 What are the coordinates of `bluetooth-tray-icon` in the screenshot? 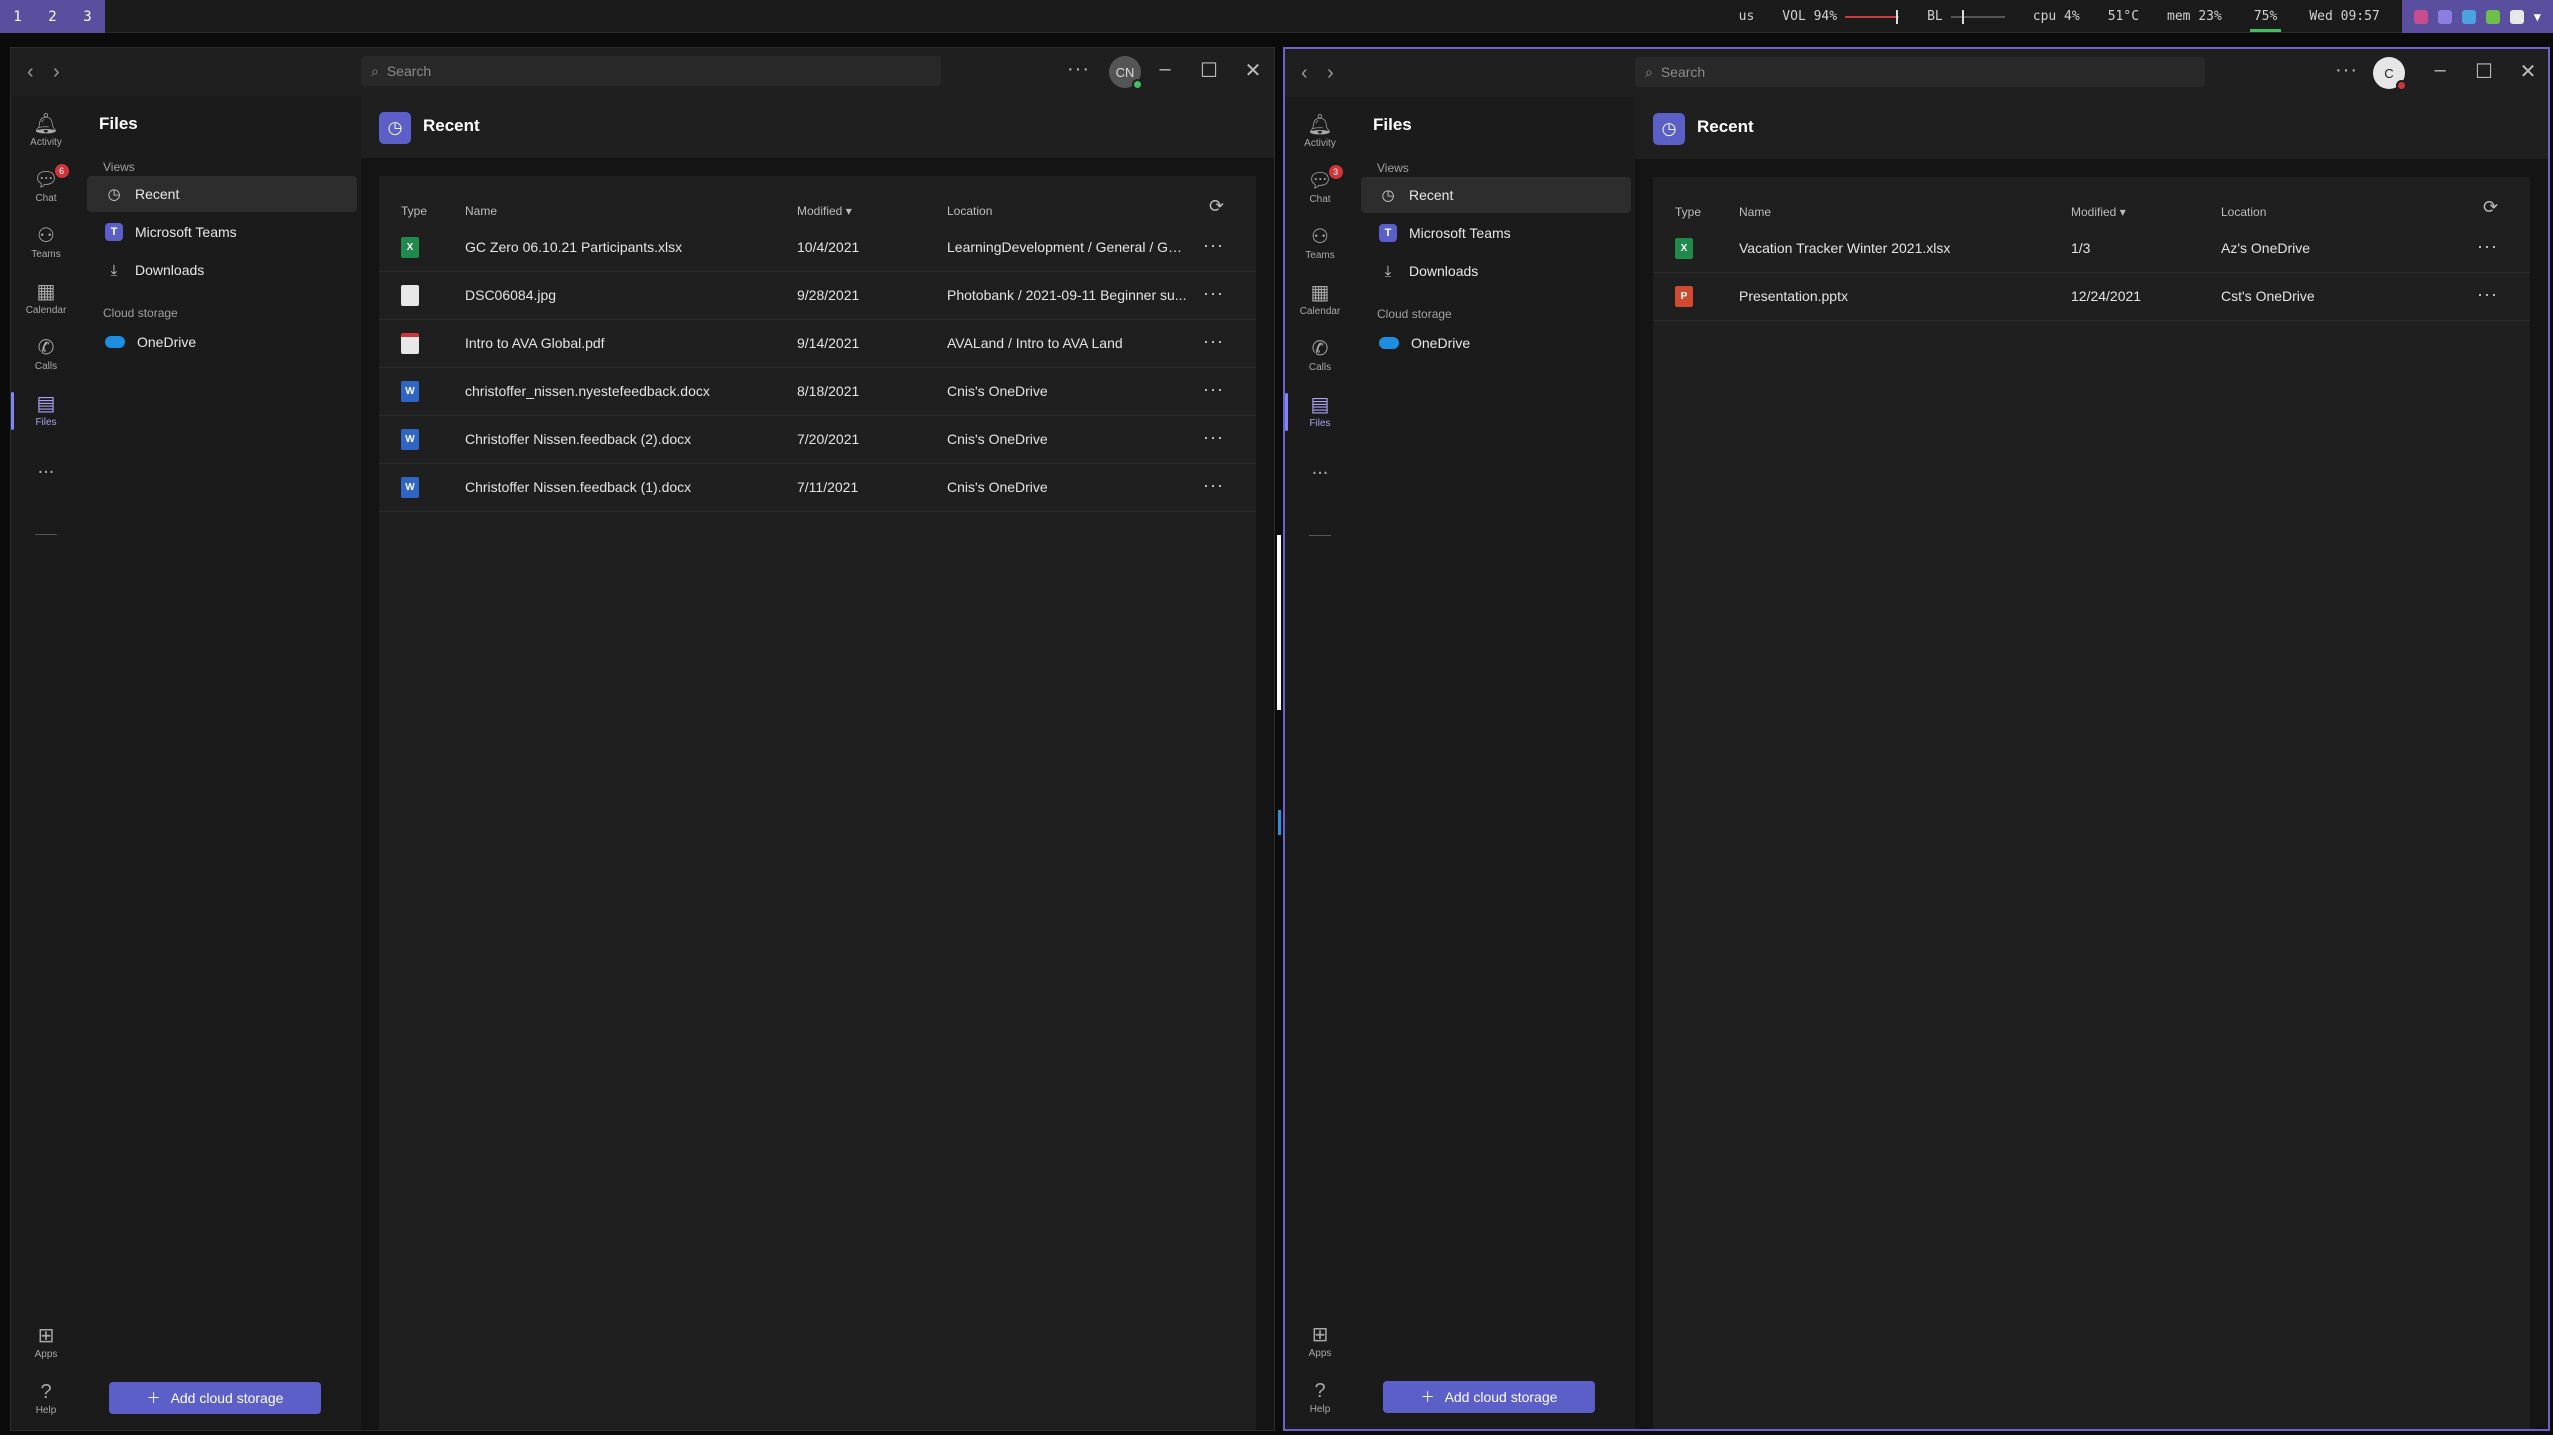 It's located at (2468, 16).